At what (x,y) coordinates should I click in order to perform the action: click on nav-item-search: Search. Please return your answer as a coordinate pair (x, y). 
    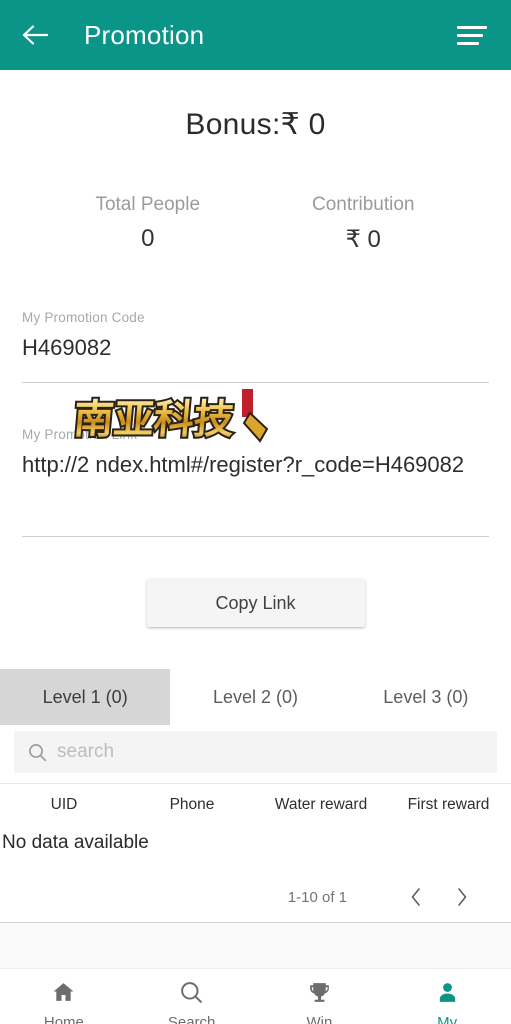
    Looking at the image, I should click on (192, 996).